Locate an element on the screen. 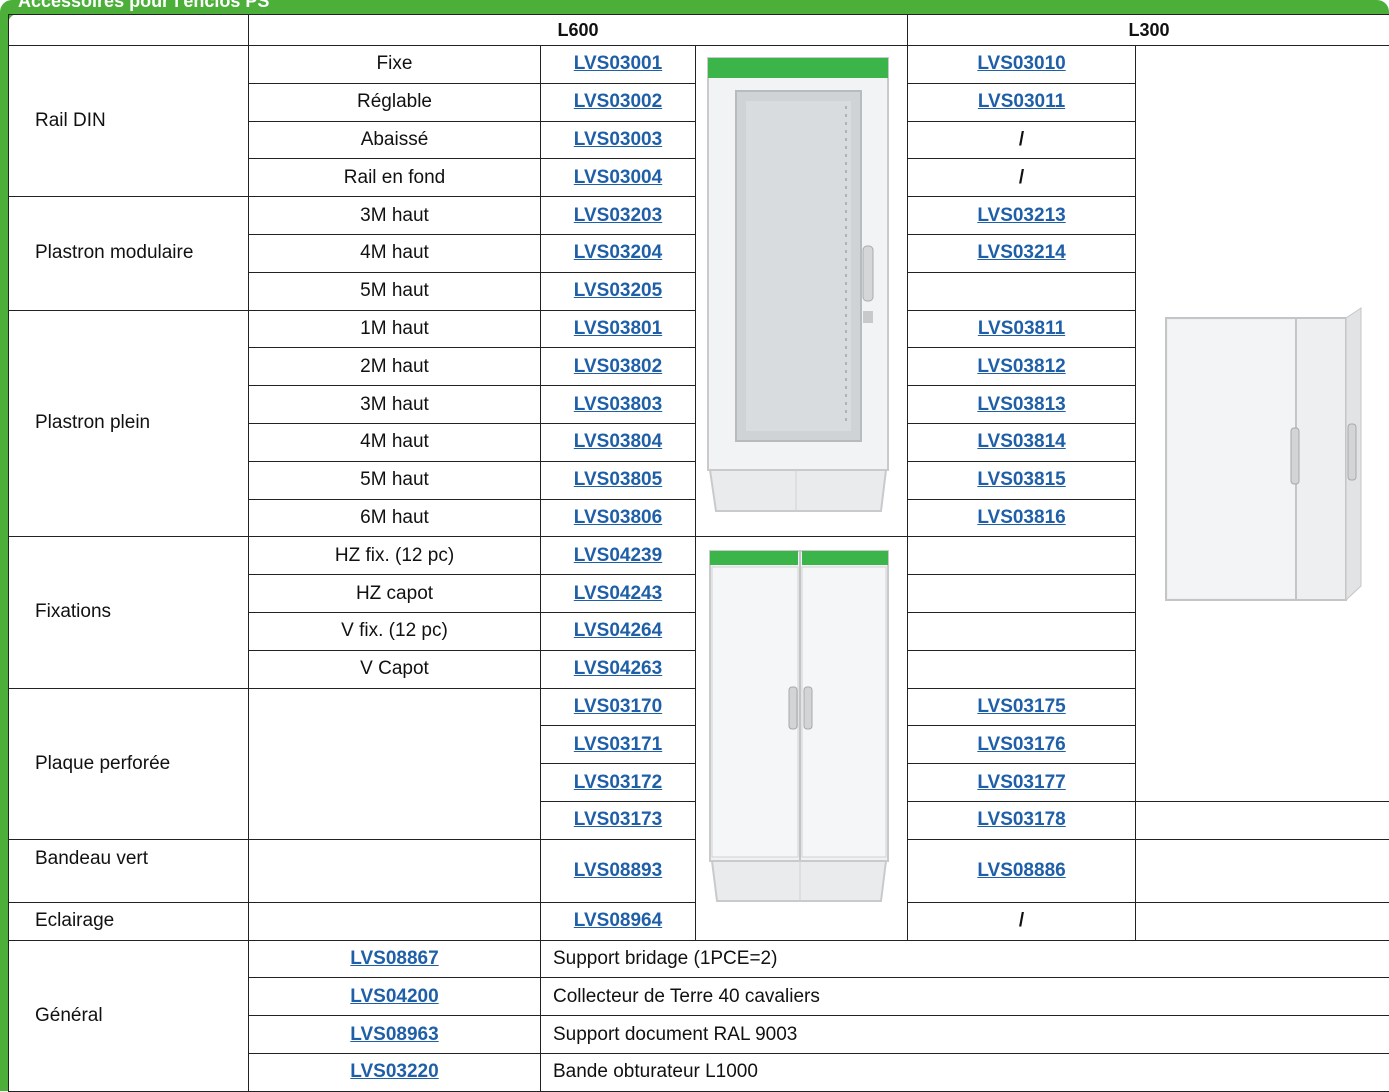 This screenshot has height=1092, width=1389. ref-link: LVS03816 is located at coordinates (1021, 517).